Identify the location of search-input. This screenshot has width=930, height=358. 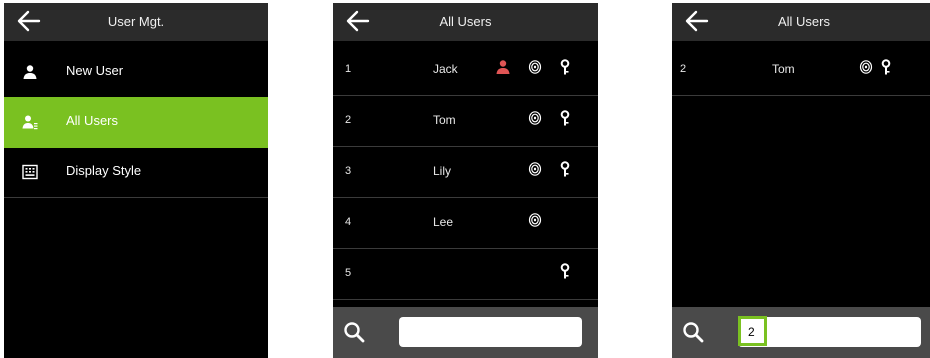
(490, 332).